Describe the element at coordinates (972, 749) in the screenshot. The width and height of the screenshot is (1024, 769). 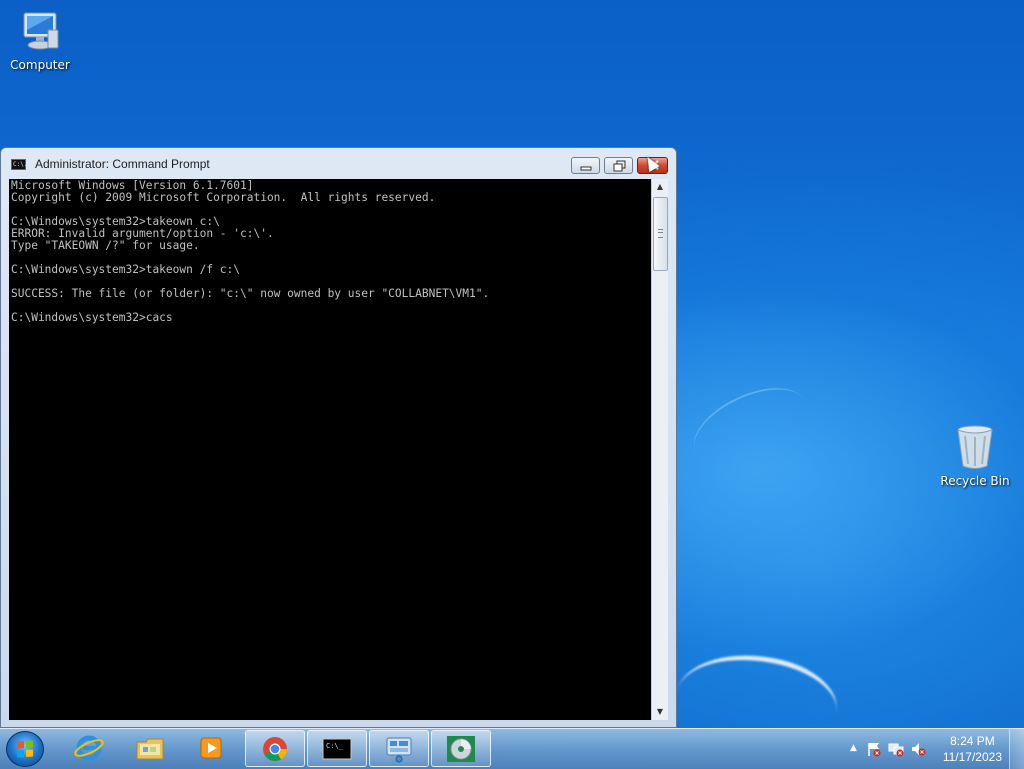
I see `taskbar-clock: 8:24 PM 11/17/2023` at that location.